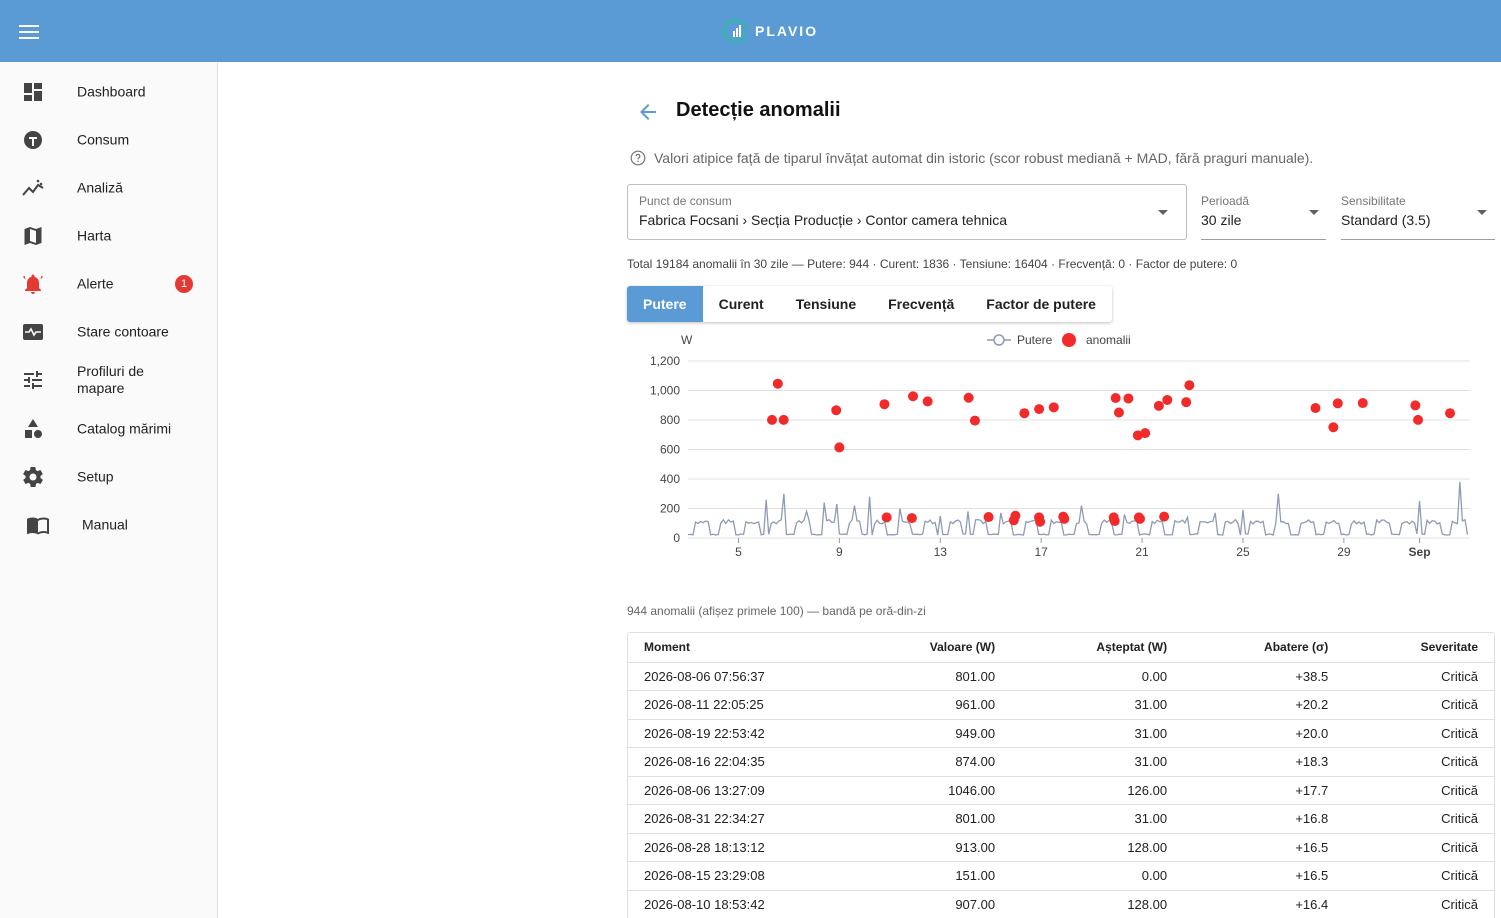 This screenshot has height=918, width=1501. What do you see at coordinates (33, 284) in the screenshot?
I see `bell-alert-icon` at bounding box center [33, 284].